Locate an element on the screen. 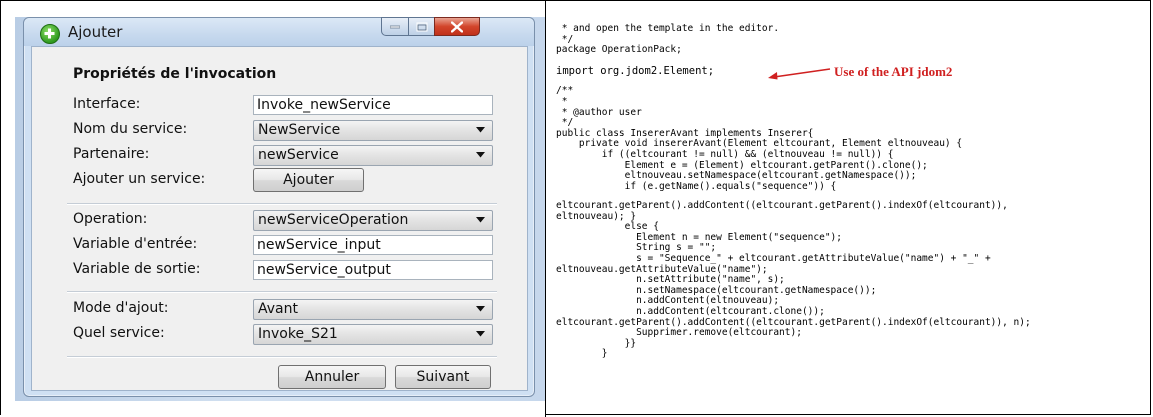  partner-select: newService is located at coordinates (373, 155).